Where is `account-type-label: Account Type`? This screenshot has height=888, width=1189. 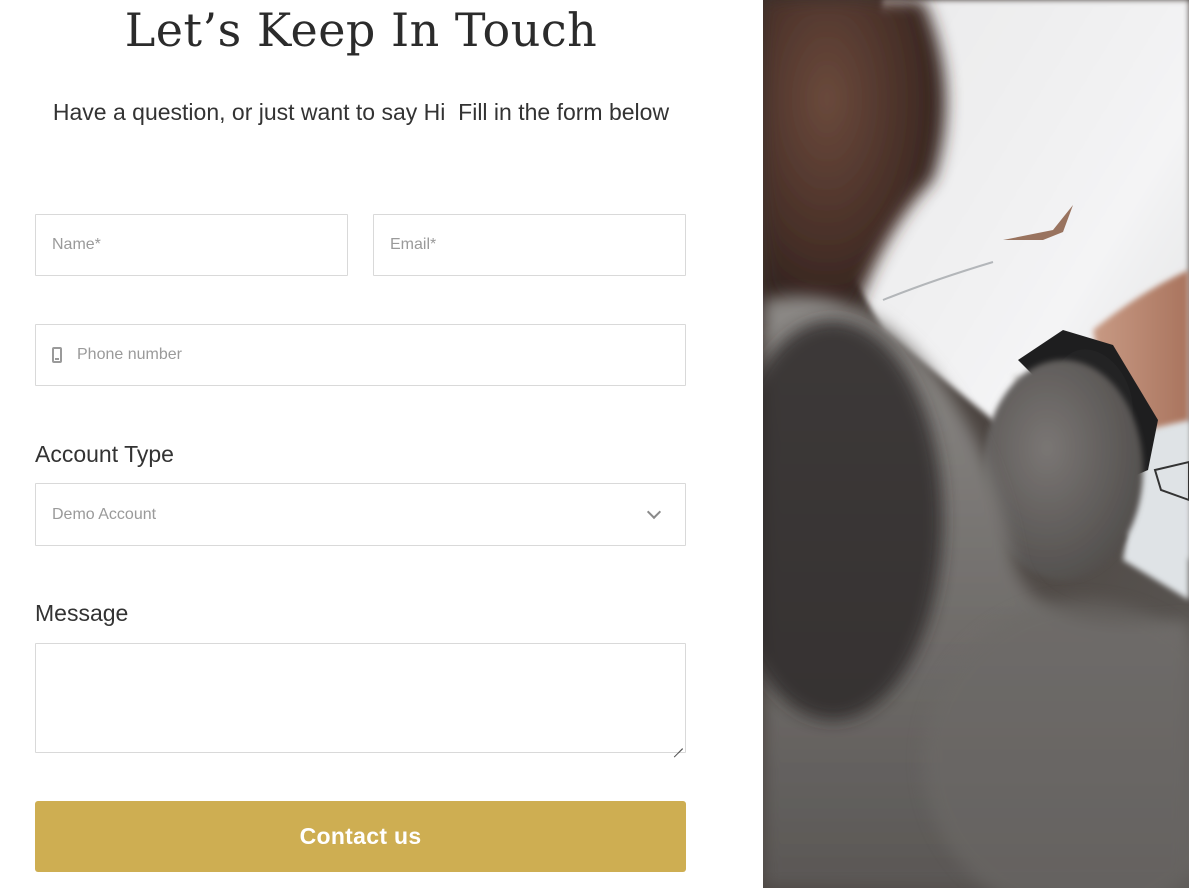 account-type-label: Account Type is located at coordinates (104, 454).